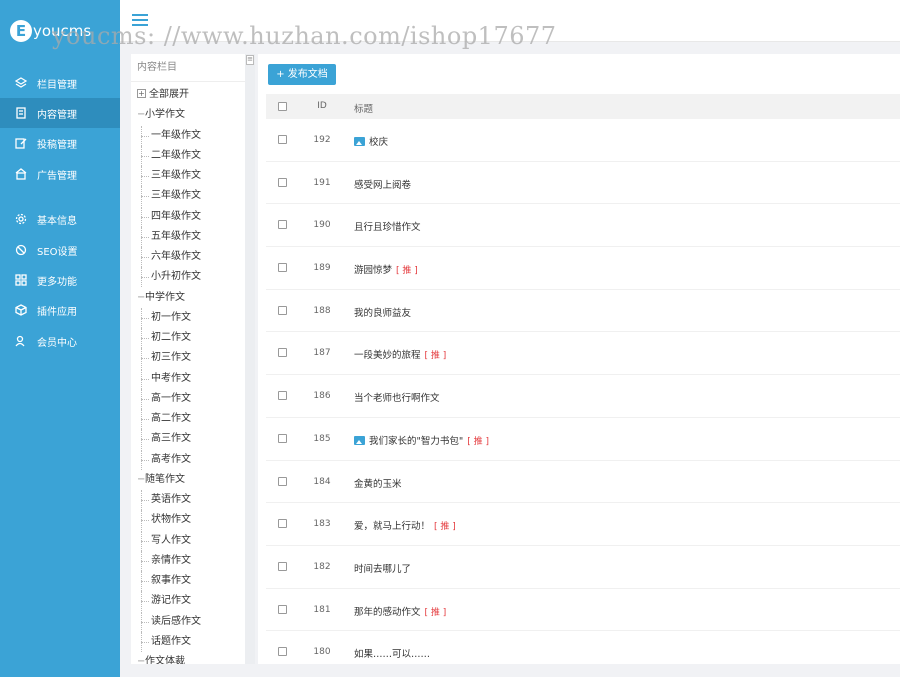  Describe the element at coordinates (445, 527) in the screenshot. I see `recommend-tag: [ 推 ]` at that location.